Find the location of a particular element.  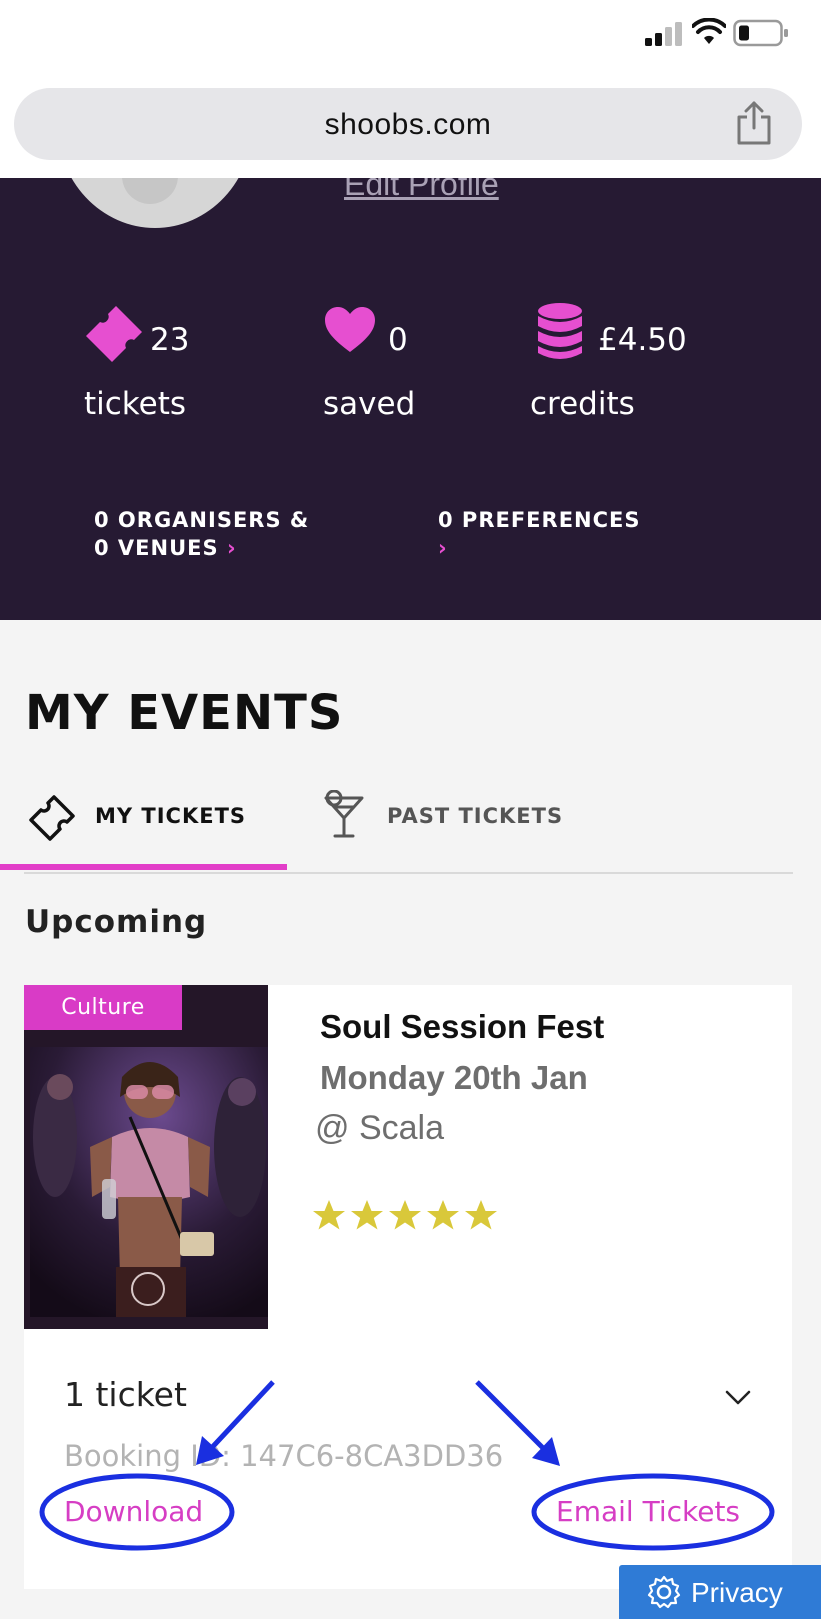

event-venue: @ Scala is located at coordinates (379, 1128).